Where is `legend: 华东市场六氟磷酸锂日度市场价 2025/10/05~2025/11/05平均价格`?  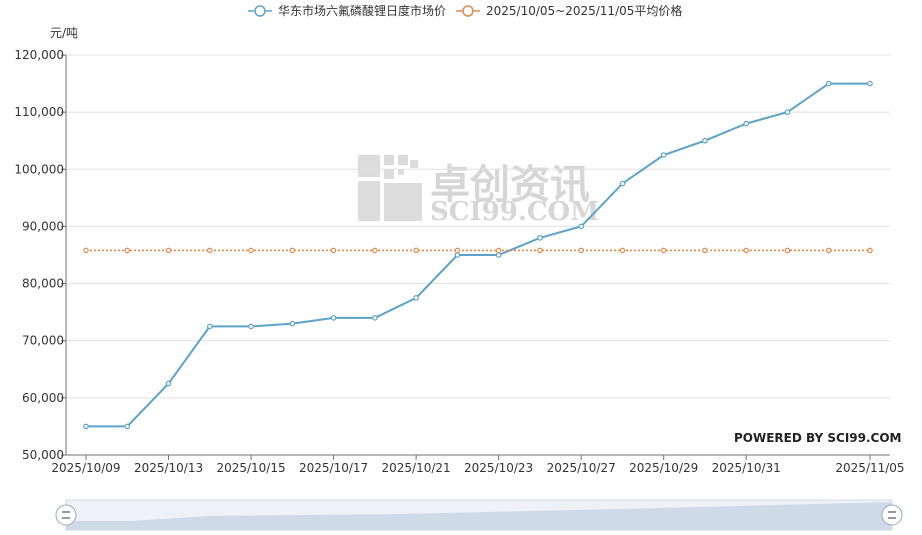 legend: 华东市场六氟磷酸锂日度市场价 2025/10/05~2025/11/05平均价格 is located at coordinates (465, 10).